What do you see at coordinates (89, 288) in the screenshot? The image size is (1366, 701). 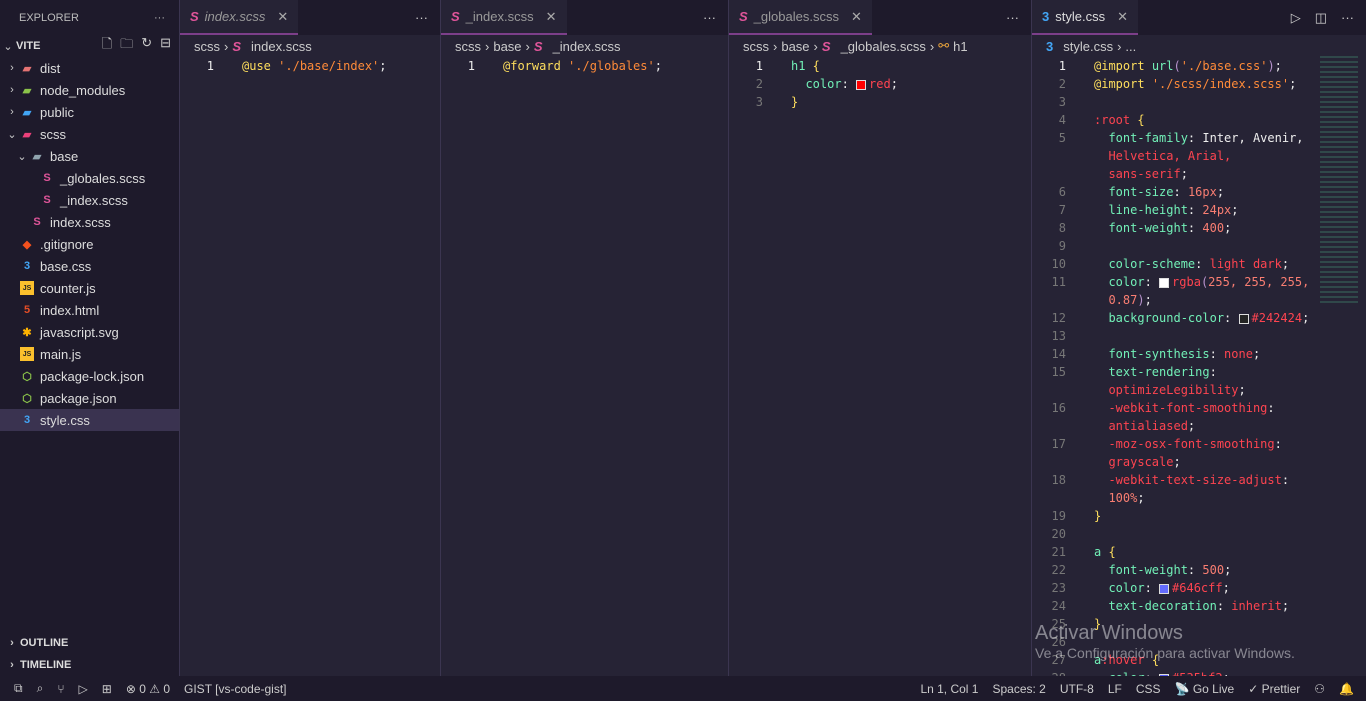 I see `file-tree-item: JS counter.js` at bounding box center [89, 288].